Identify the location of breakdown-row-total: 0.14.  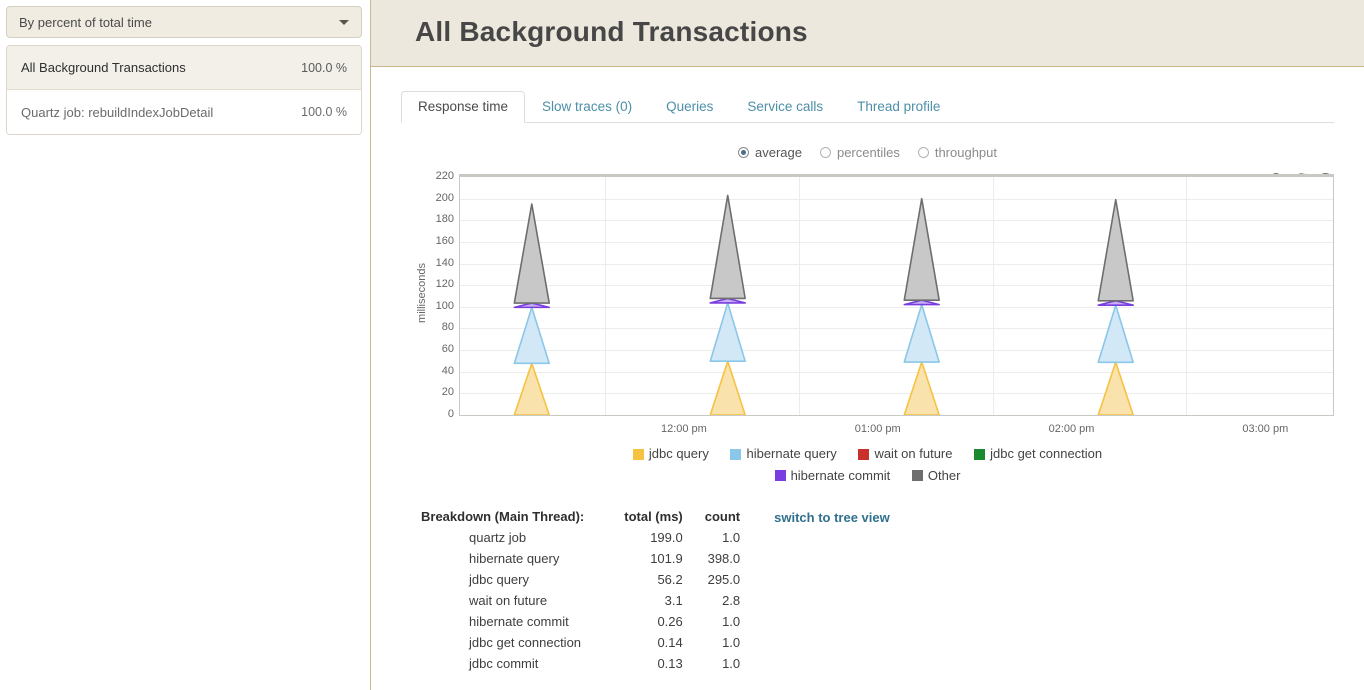
(670, 642).